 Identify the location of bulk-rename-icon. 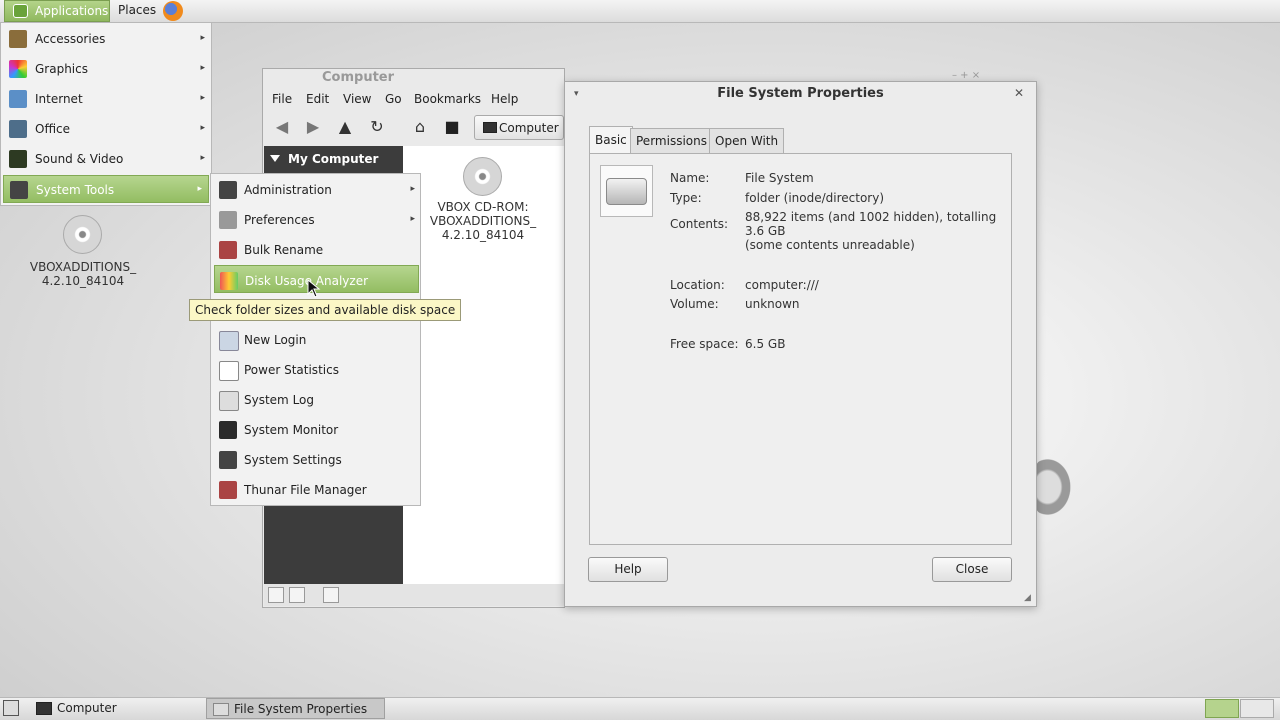
(228, 250).